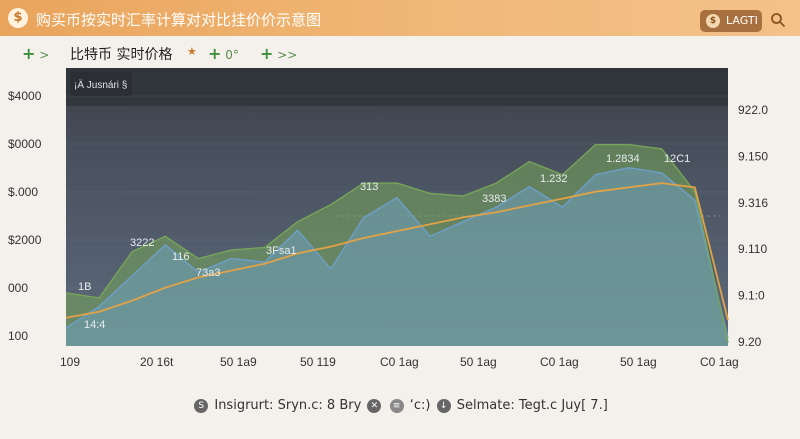  I want to click on data-annotation: 116, so click(181, 257).